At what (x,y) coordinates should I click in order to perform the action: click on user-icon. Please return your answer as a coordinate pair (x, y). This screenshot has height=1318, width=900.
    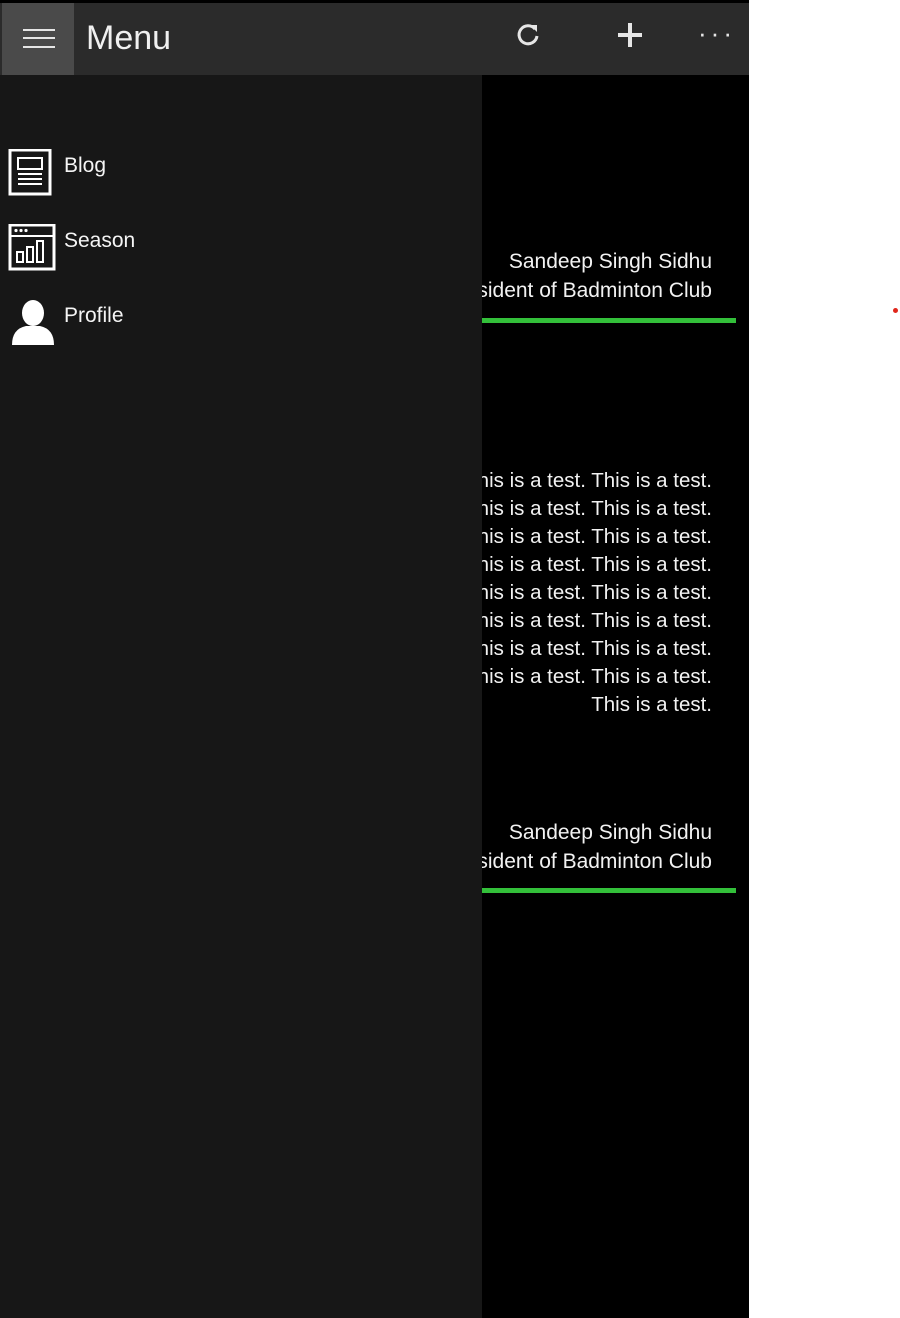
    Looking at the image, I should click on (33, 322).